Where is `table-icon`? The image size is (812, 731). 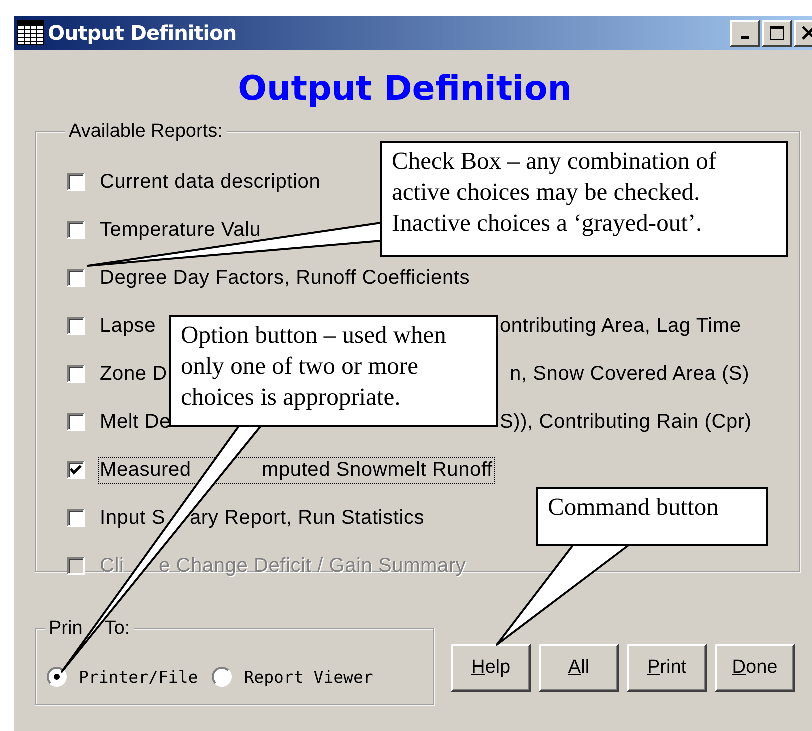 table-icon is located at coordinates (31, 33).